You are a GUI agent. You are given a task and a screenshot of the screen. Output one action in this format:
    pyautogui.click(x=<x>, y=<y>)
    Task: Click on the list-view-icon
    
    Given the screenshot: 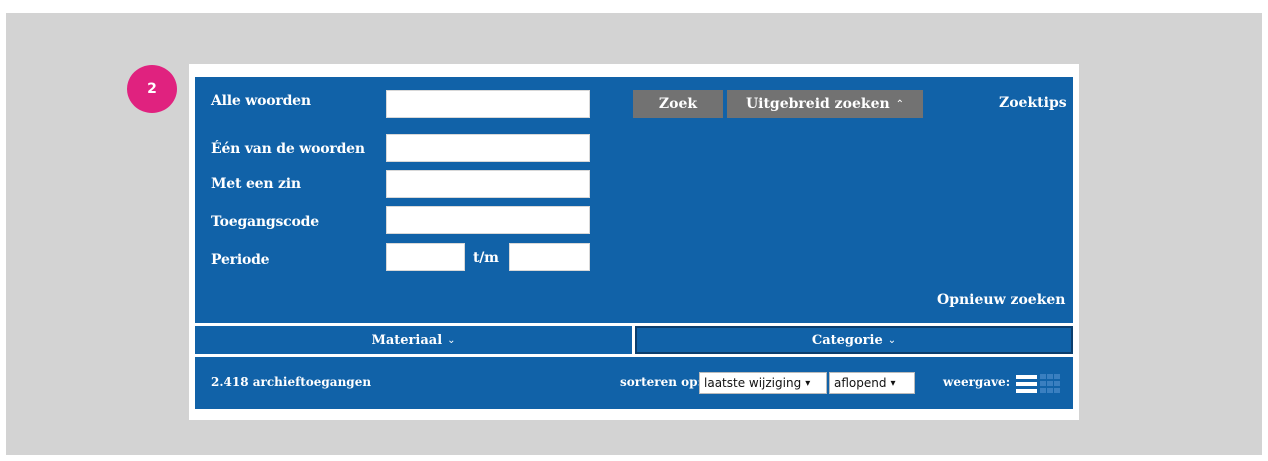 What is the action you would take?
    pyautogui.click(x=1026, y=383)
    